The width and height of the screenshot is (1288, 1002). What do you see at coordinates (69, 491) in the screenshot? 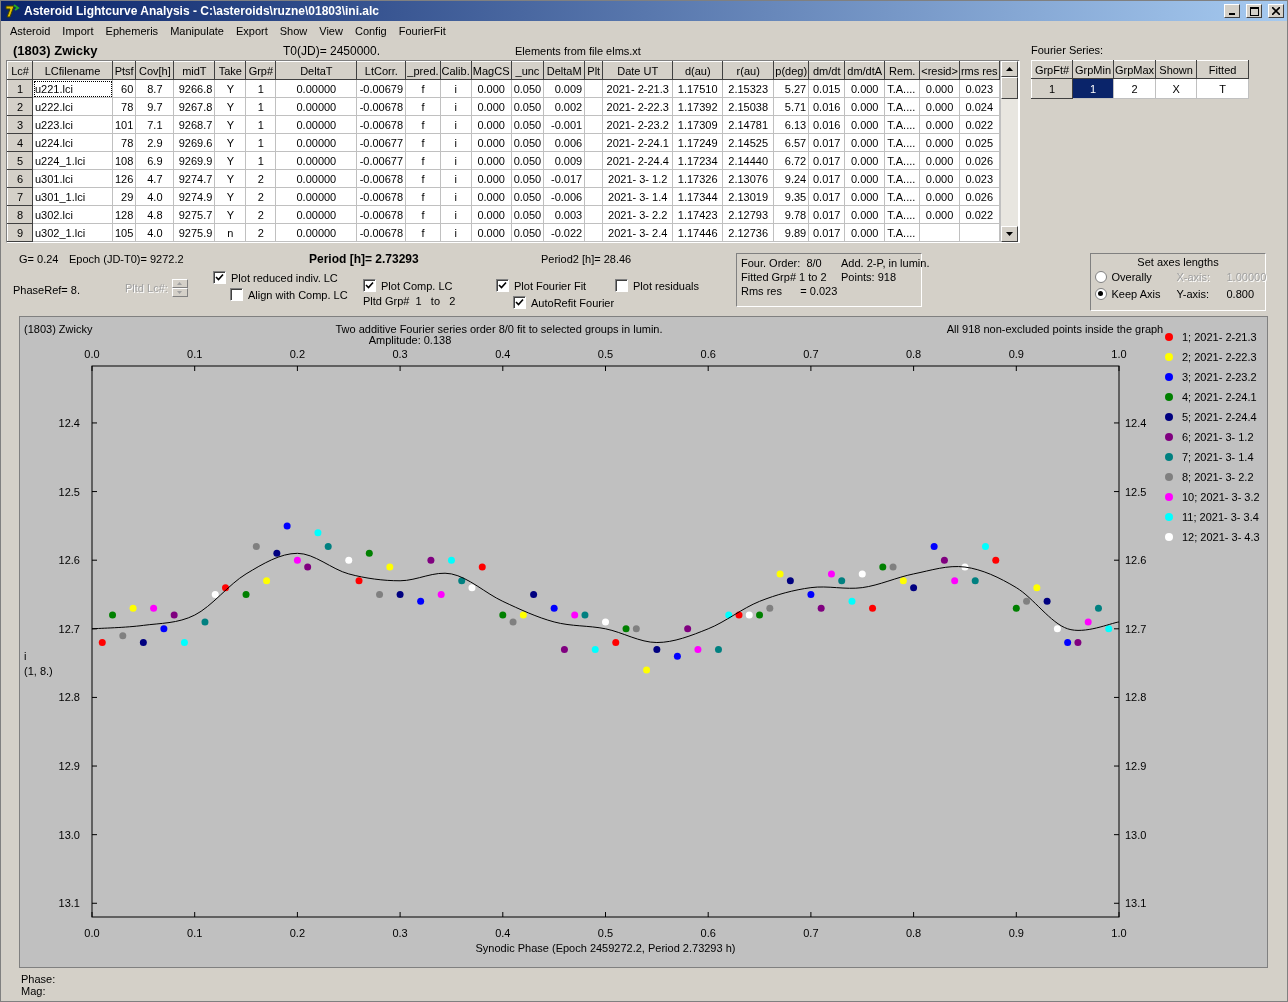
I see `y-tick-label: 12.5` at bounding box center [69, 491].